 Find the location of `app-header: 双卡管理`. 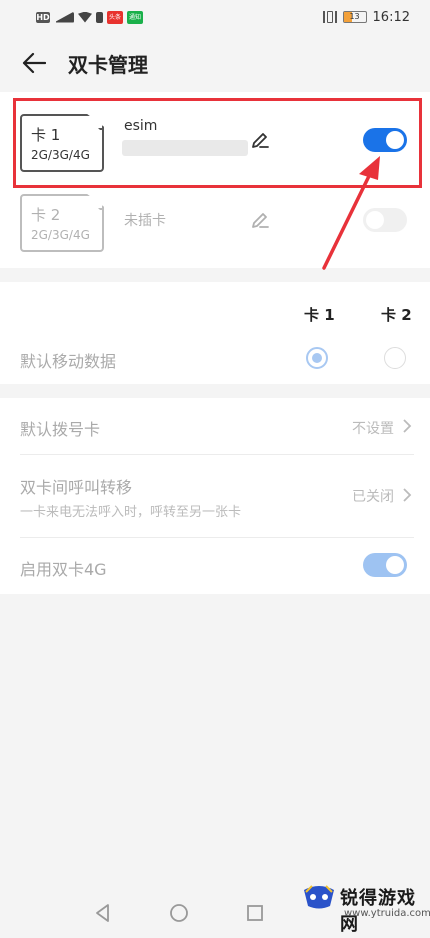

app-header: 双卡管理 is located at coordinates (215, 63).